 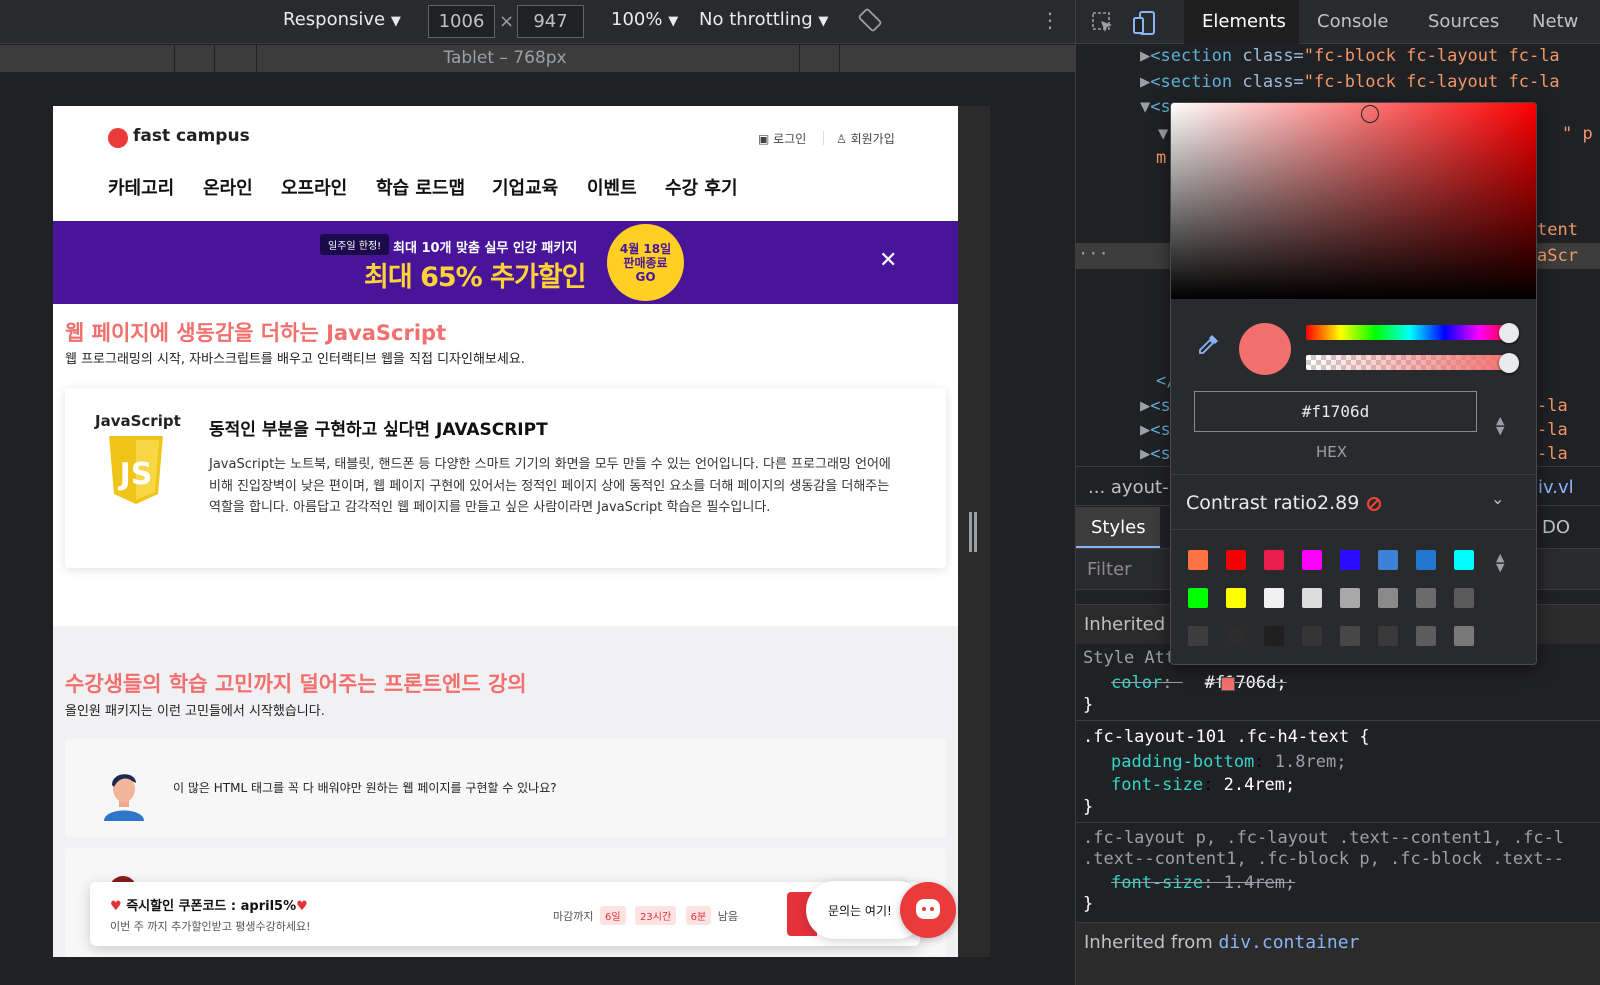 I want to click on height-input: 947, so click(x=550, y=21).